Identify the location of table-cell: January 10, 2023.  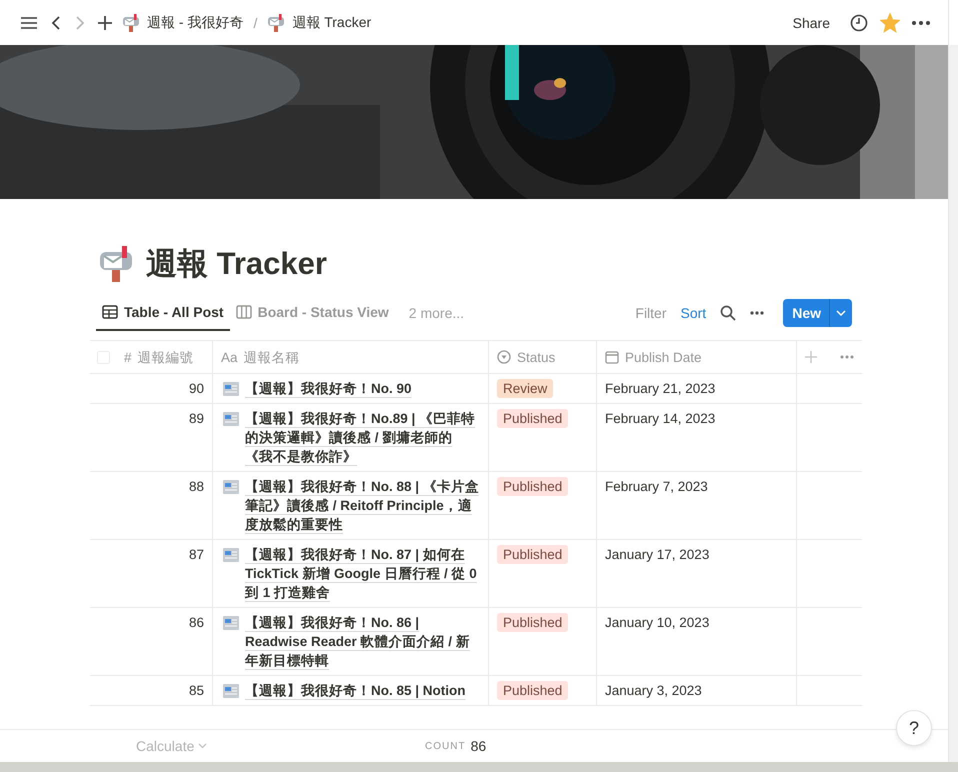
(657, 622).